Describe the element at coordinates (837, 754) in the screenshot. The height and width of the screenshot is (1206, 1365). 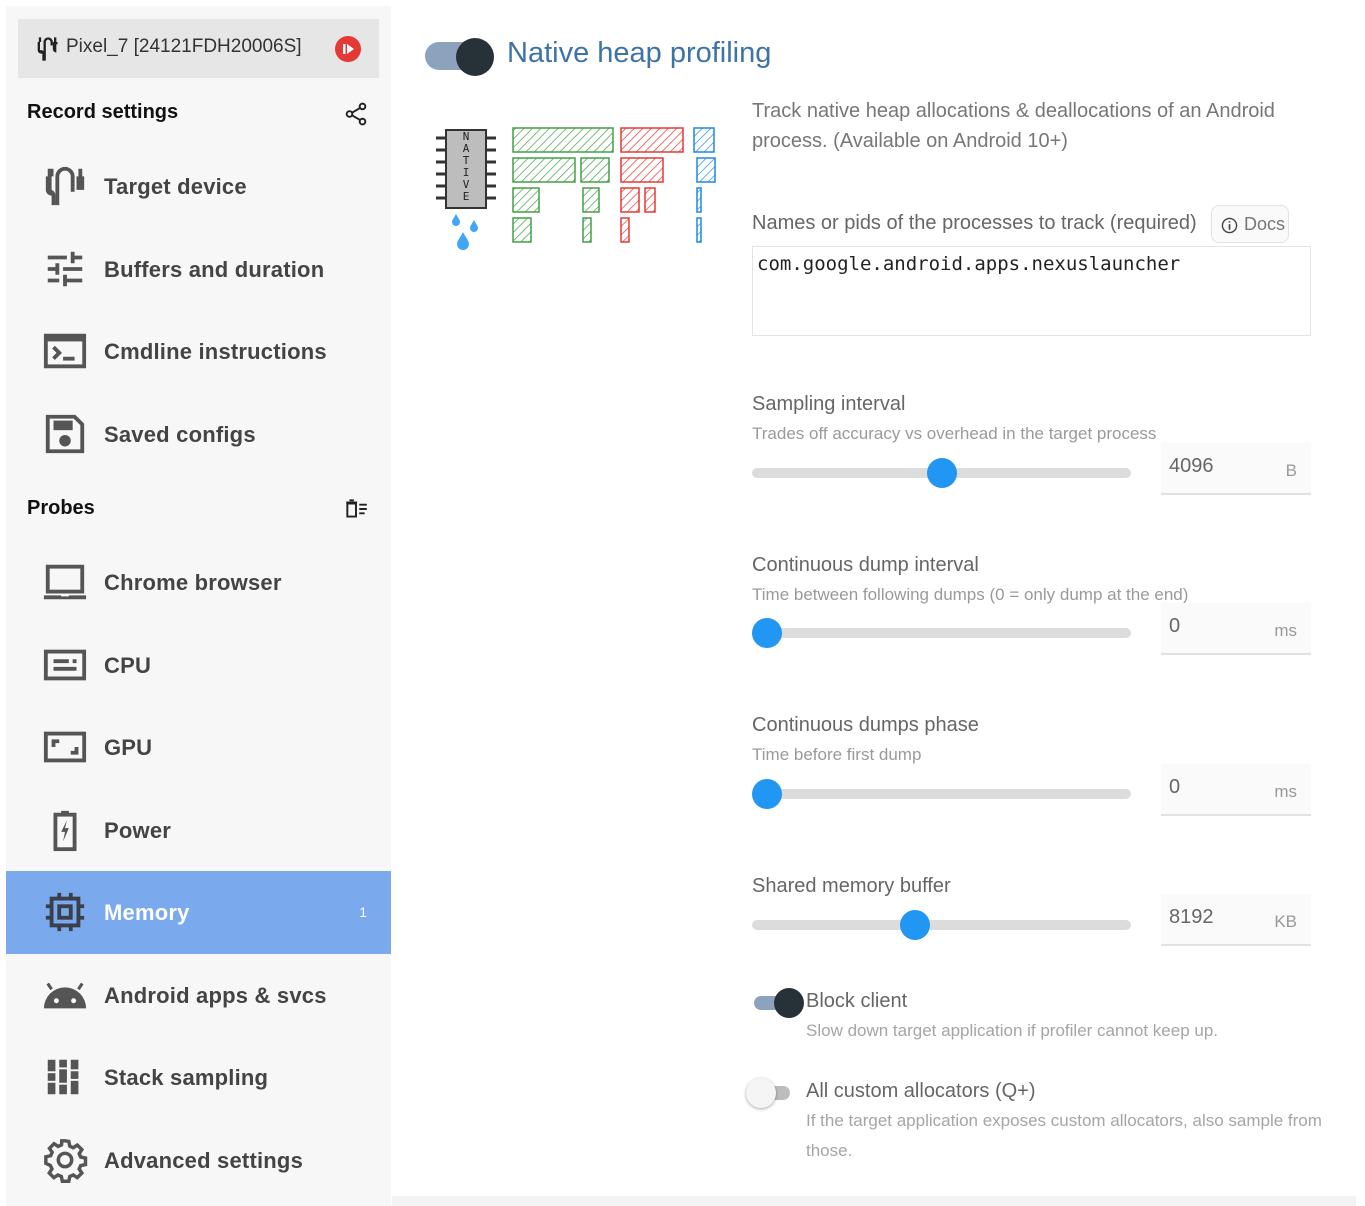
I see `dumps-phase-sublabel: Time before first dump` at that location.